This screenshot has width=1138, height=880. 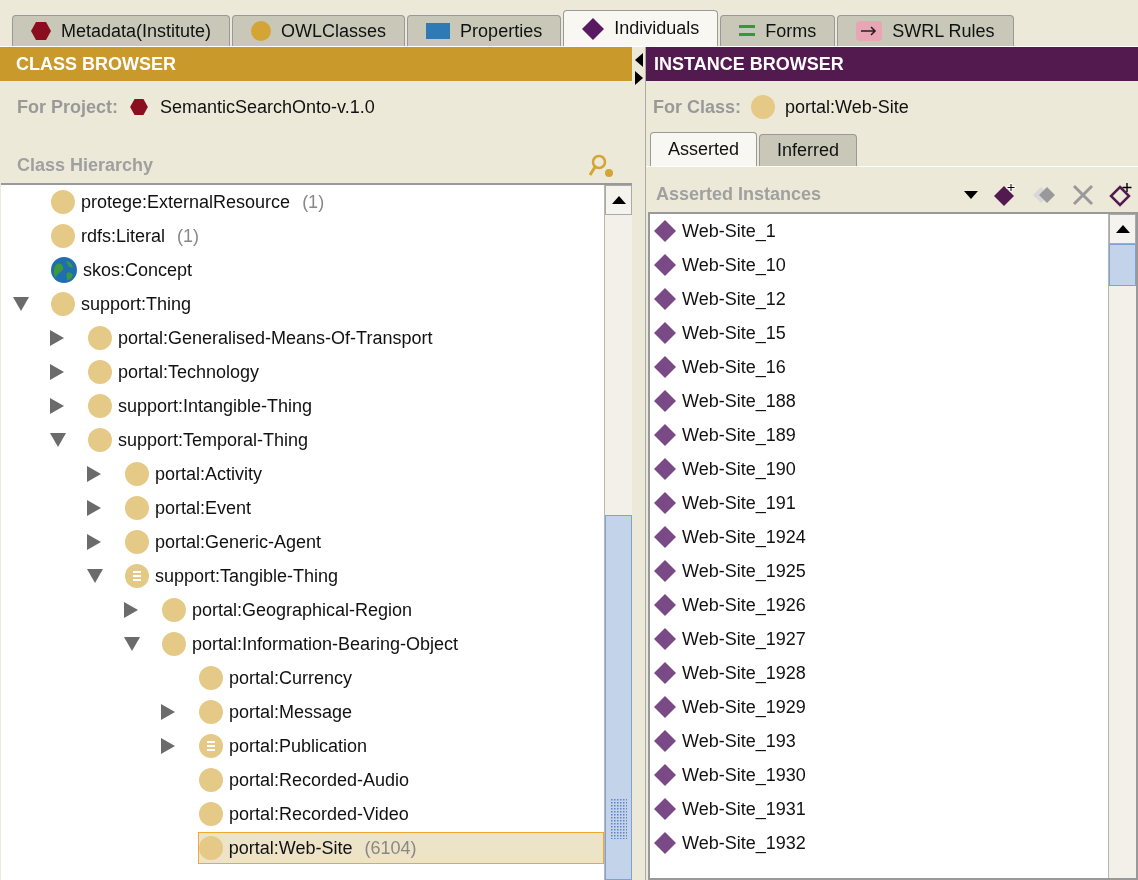 I want to click on instance-item: Web-Site_1926, so click(x=879, y=605).